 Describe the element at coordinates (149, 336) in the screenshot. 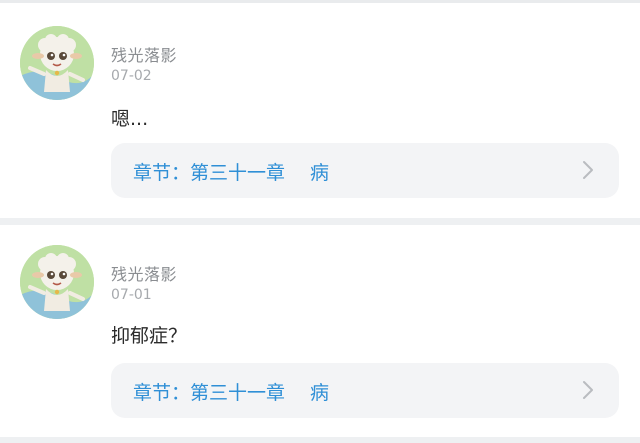

I see `comment-text: 抑郁症？` at that location.